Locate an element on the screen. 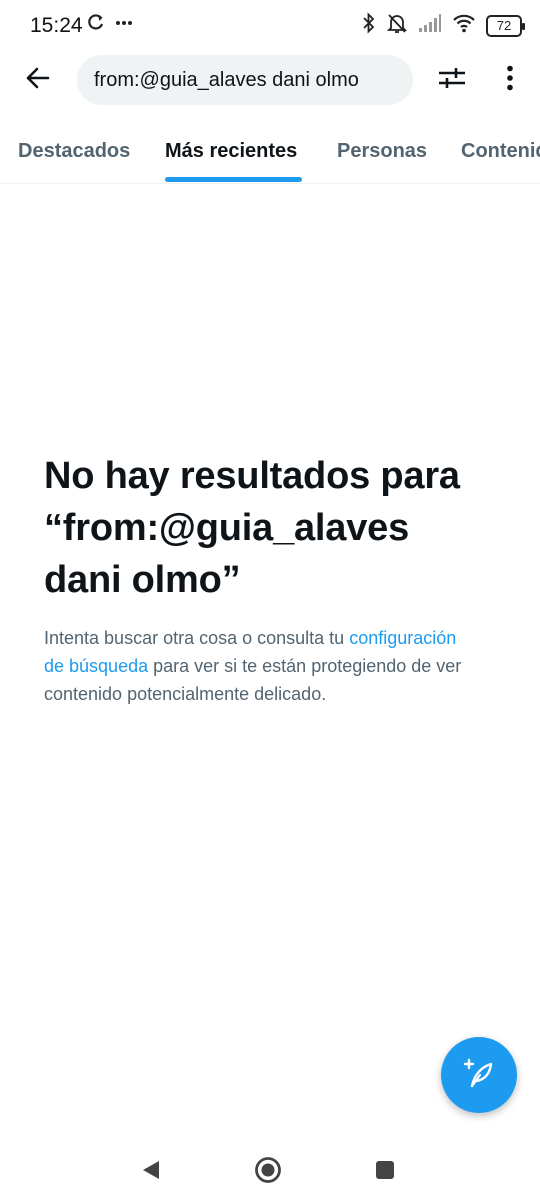  nav-home-button is located at coordinates (268, 1172).